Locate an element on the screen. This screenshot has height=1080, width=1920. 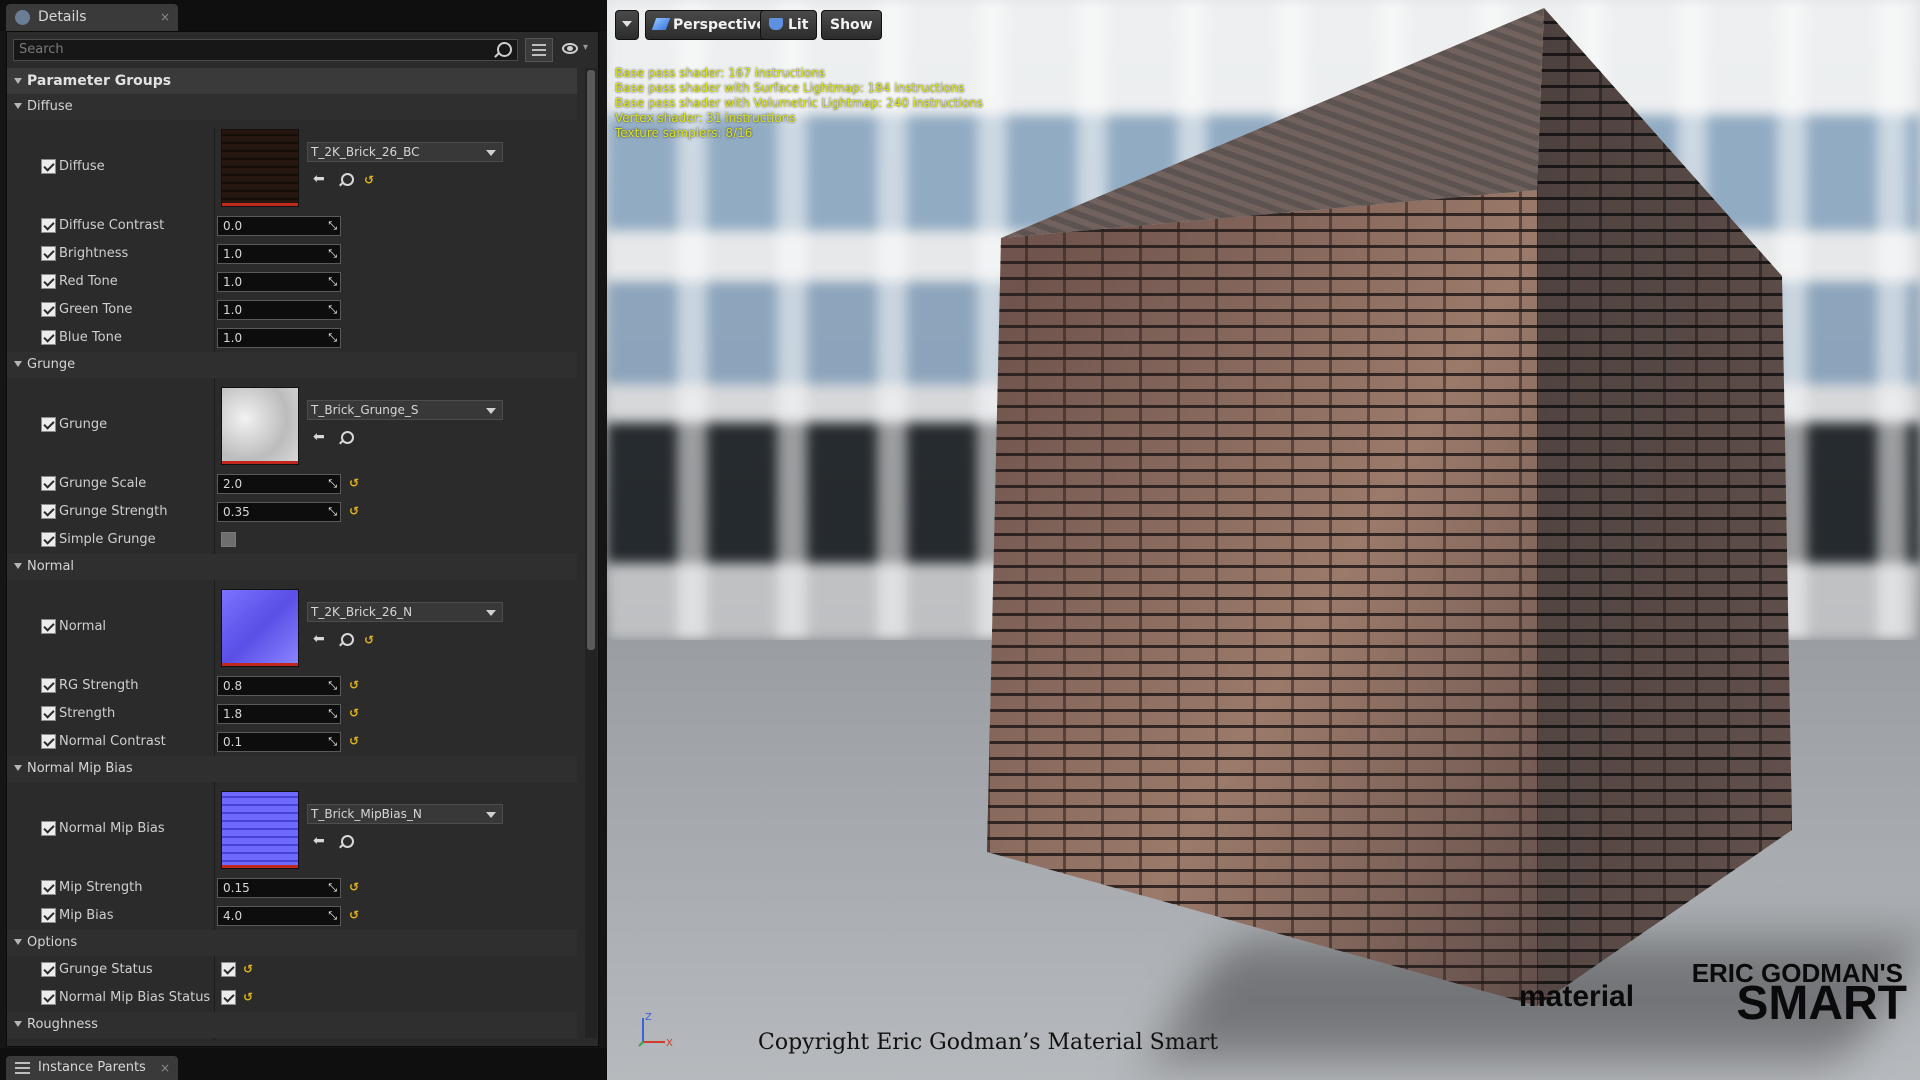
copyright-text: Copyright Eric Godman’s Material Smart is located at coordinates (988, 1042).